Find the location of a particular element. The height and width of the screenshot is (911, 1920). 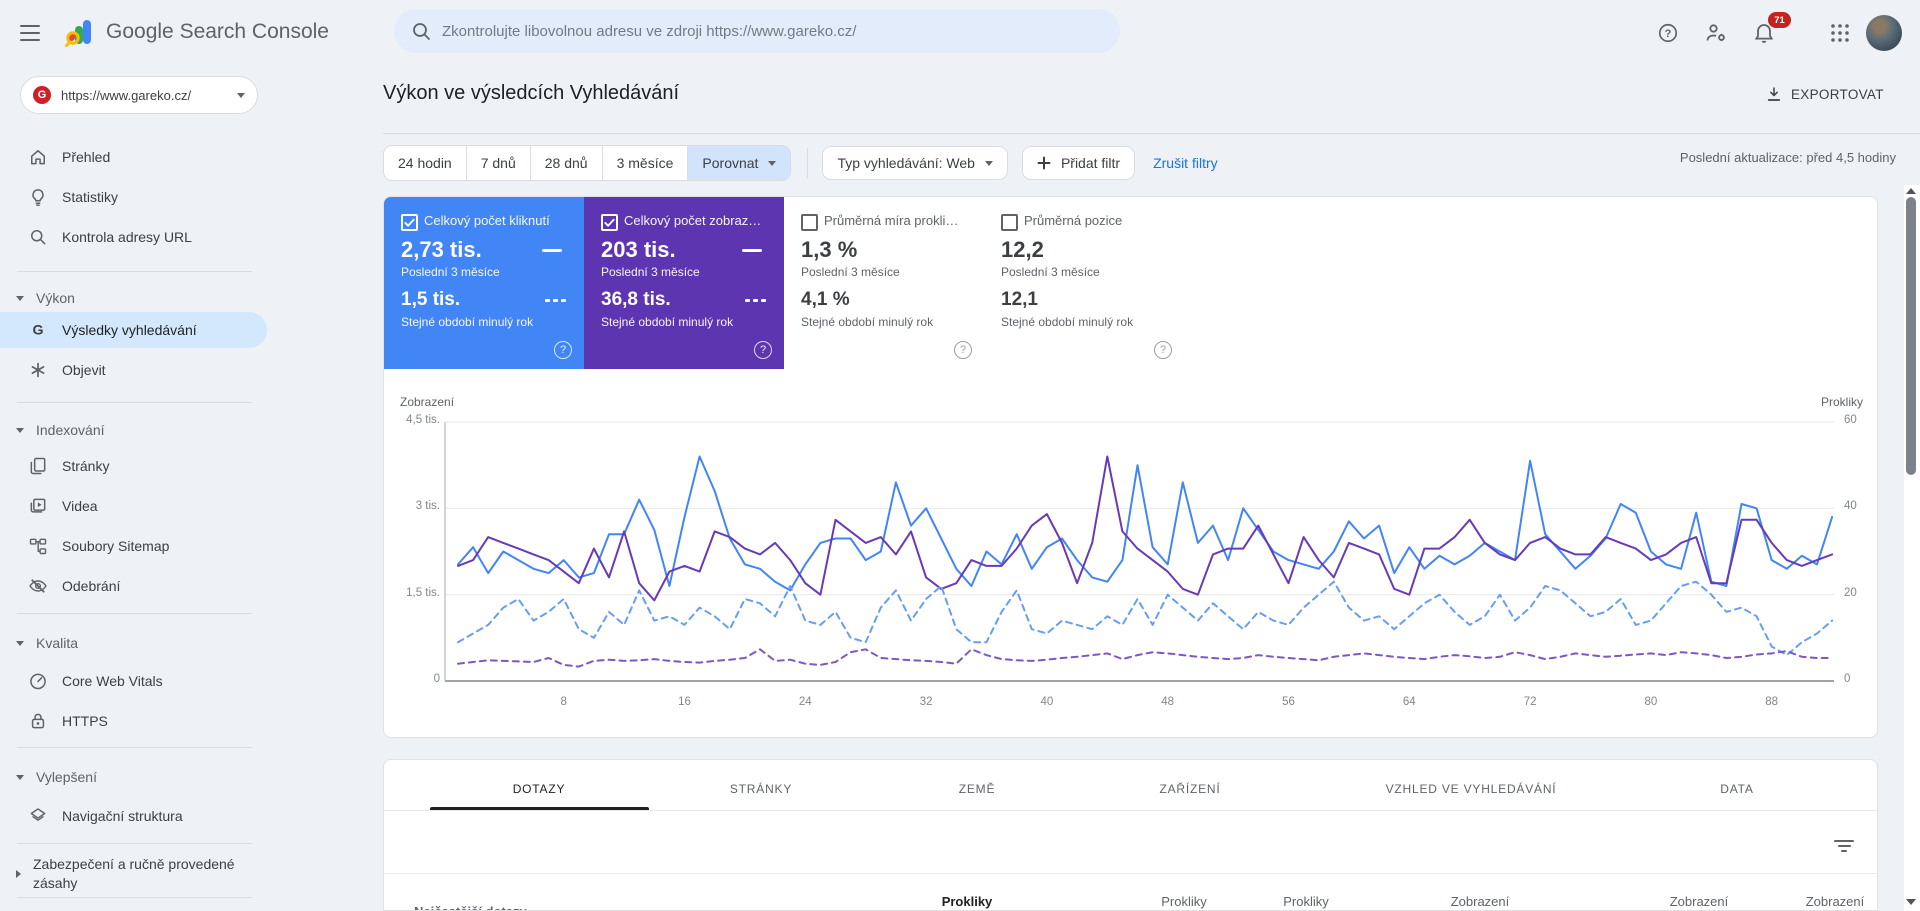

asterisk-icon is located at coordinates (38, 370).